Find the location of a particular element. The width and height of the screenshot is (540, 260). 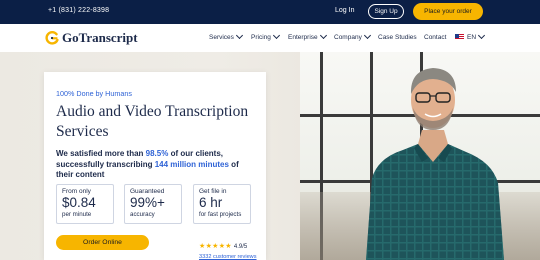

nav-company: Company is located at coordinates (352, 36).